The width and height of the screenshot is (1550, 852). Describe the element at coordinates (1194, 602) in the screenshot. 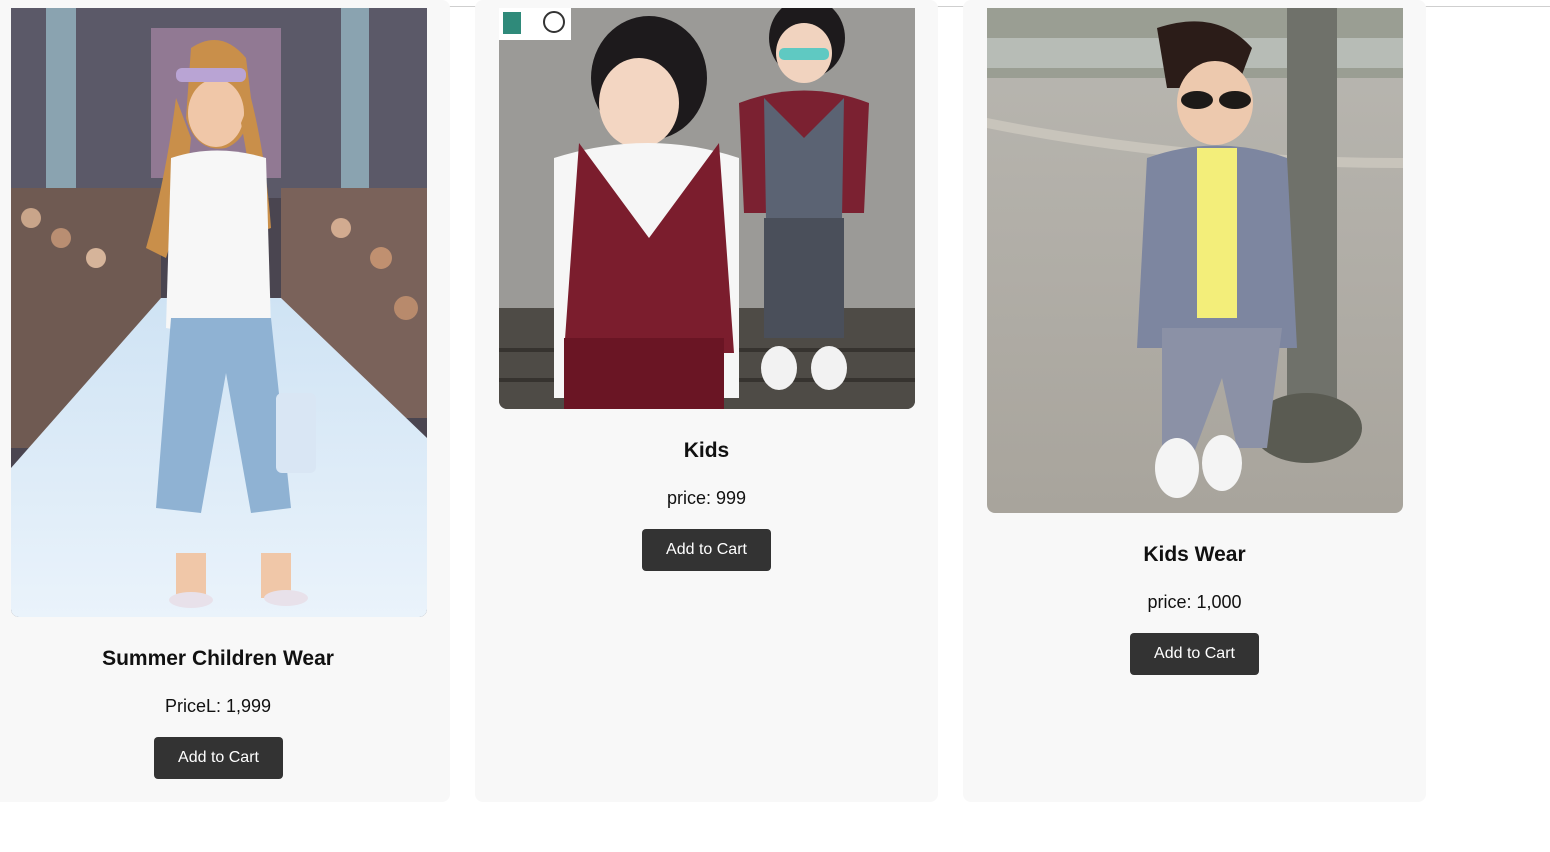

I see `product-price: price: 1,000` at that location.